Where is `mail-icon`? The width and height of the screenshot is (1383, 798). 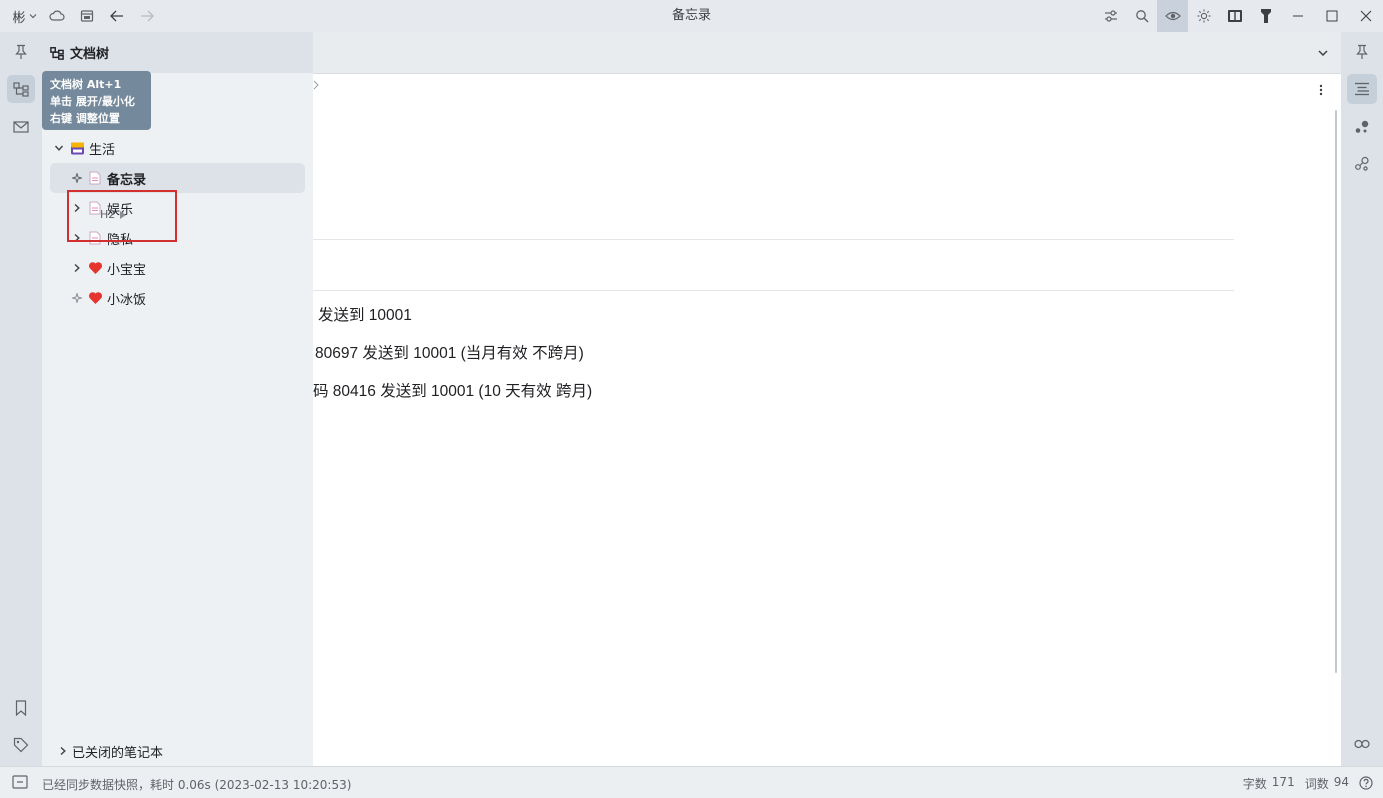 mail-icon is located at coordinates (21, 127).